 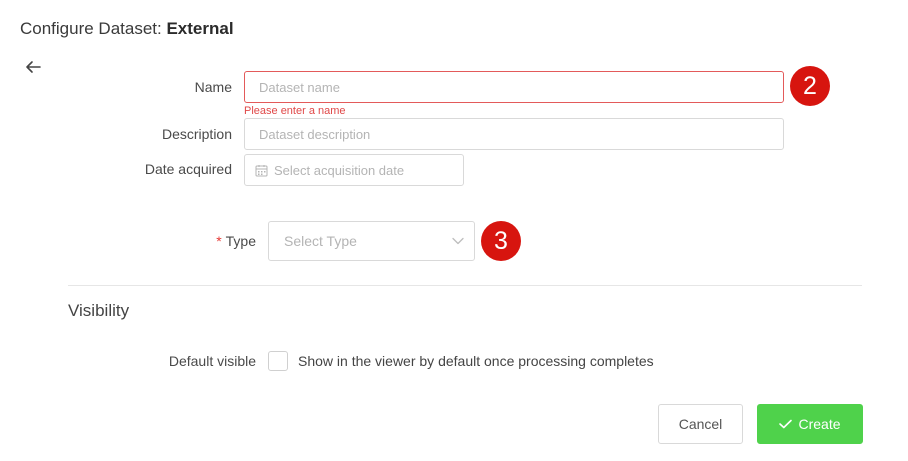 I want to click on step-badge-3: 3, so click(x=501, y=241).